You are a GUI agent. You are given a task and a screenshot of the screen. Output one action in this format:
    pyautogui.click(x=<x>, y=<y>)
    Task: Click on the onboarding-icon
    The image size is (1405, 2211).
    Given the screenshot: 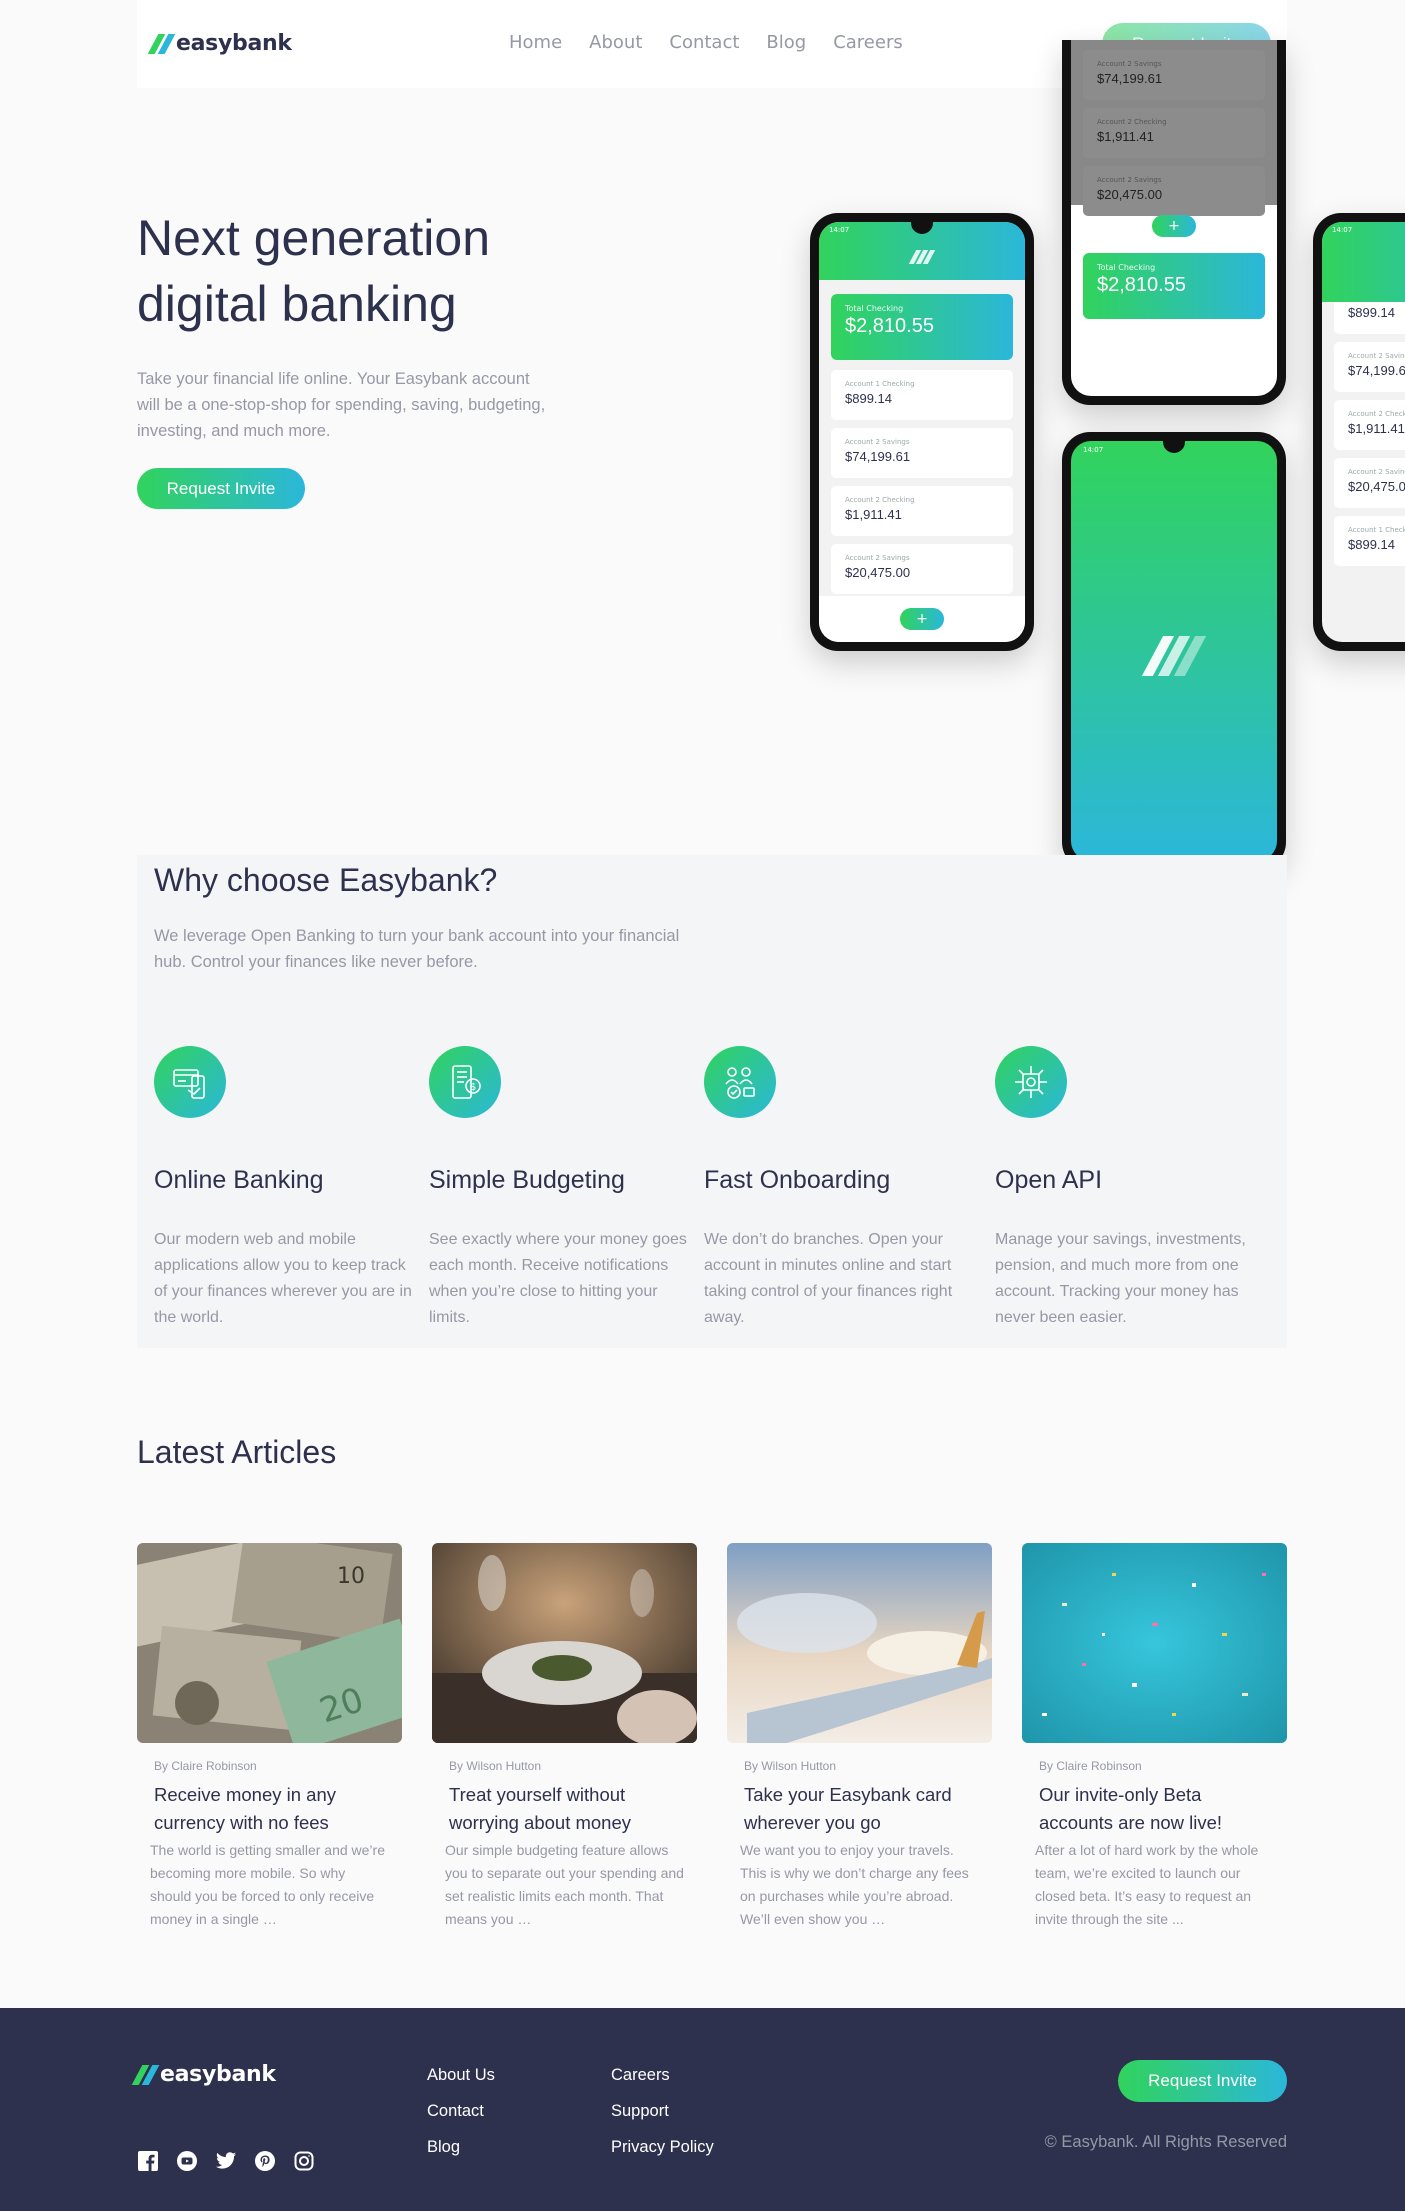 What is the action you would take?
    pyautogui.click(x=740, y=1082)
    